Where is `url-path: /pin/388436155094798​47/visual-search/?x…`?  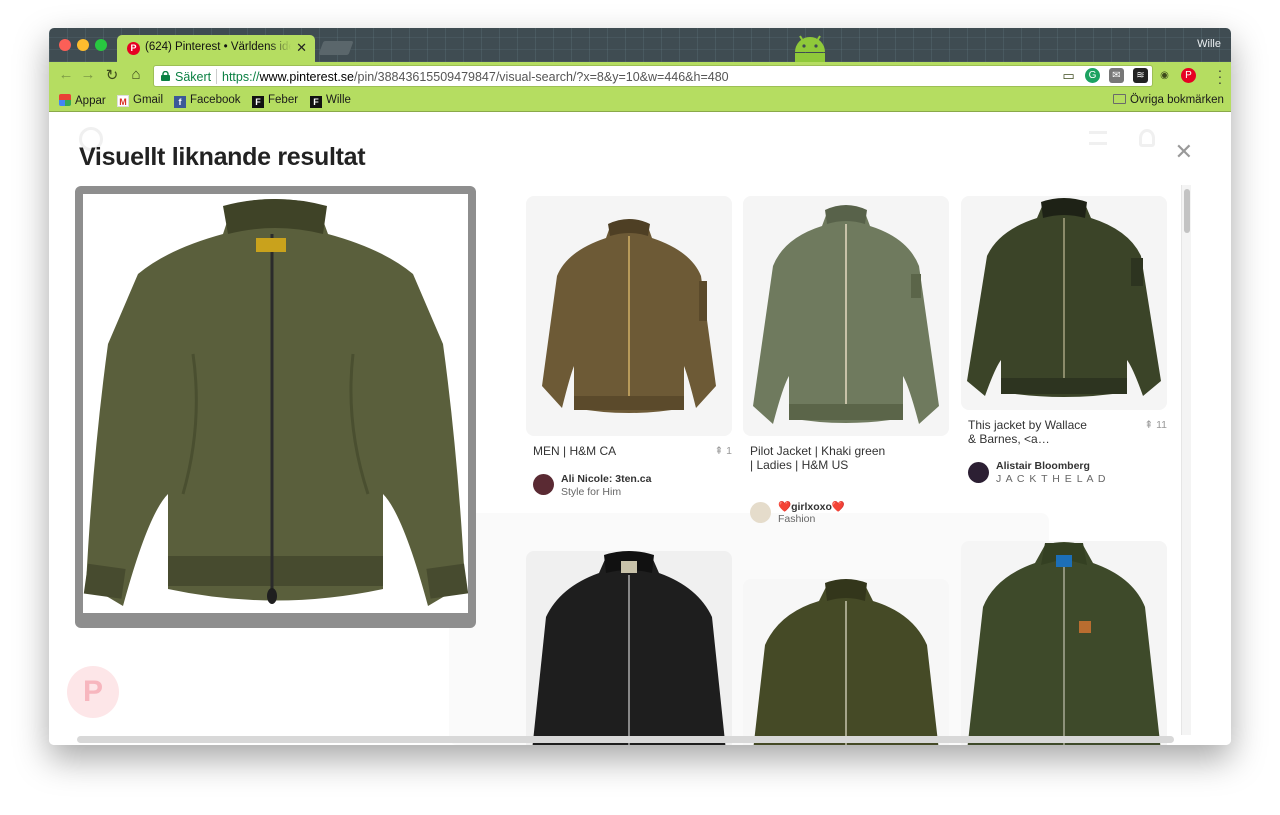
url-path: /pin/388436155094798​47/visual-search/?x… is located at coordinates (541, 77).